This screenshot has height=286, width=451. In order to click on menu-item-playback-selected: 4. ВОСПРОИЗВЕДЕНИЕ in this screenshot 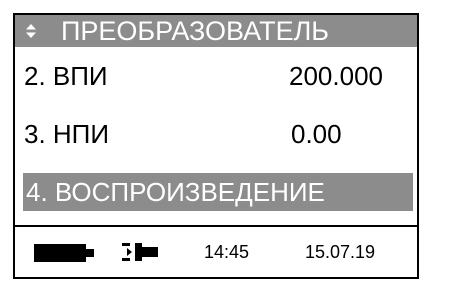, I will do `click(218, 192)`.